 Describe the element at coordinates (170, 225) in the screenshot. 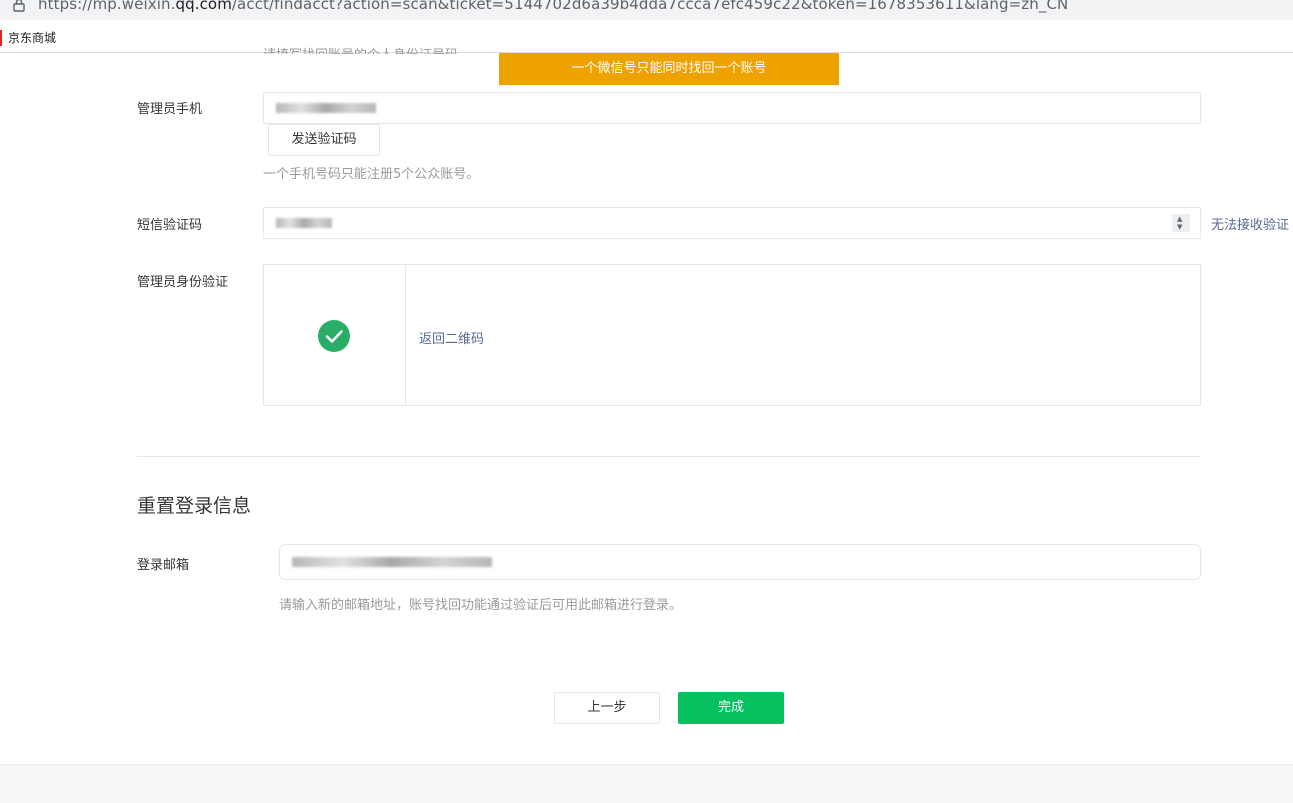

I see `sms-label: 短信验证码` at that location.